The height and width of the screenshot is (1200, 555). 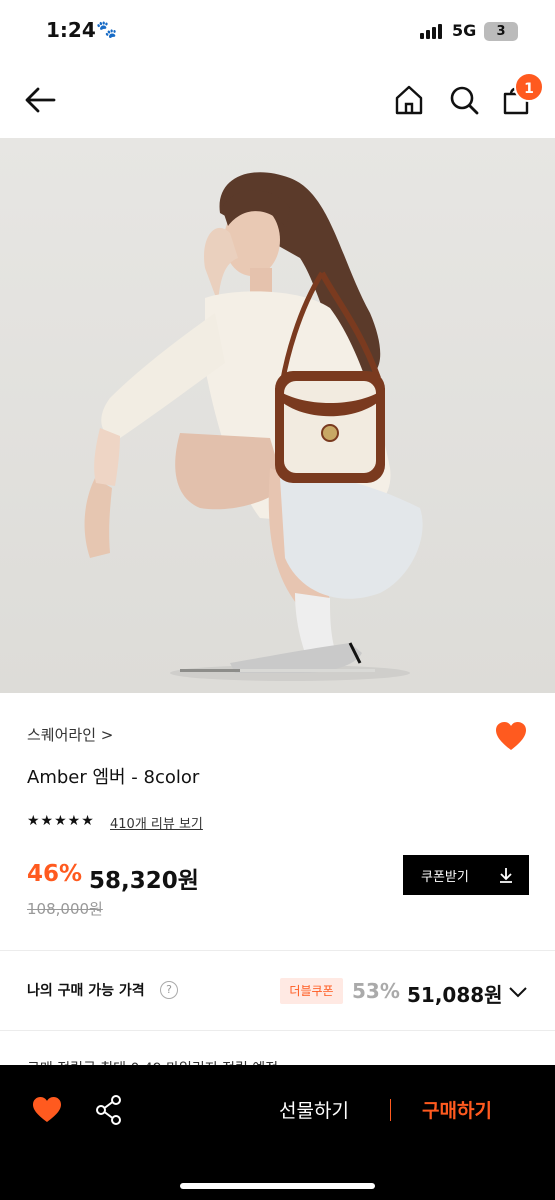 What do you see at coordinates (464, 30) in the screenshot?
I see `network-label: 5G` at bounding box center [464, 30].